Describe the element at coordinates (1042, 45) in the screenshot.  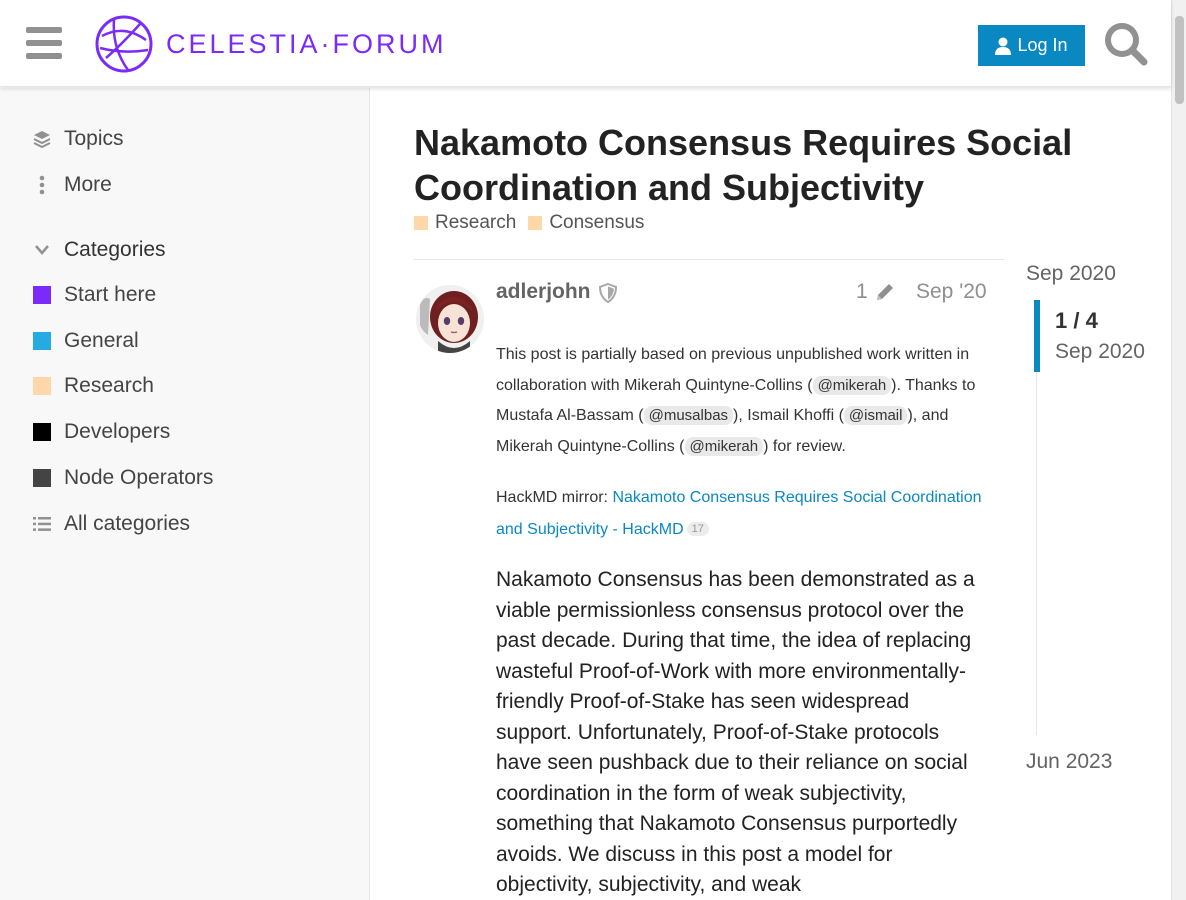
I see `login-label: Log In` at that location.